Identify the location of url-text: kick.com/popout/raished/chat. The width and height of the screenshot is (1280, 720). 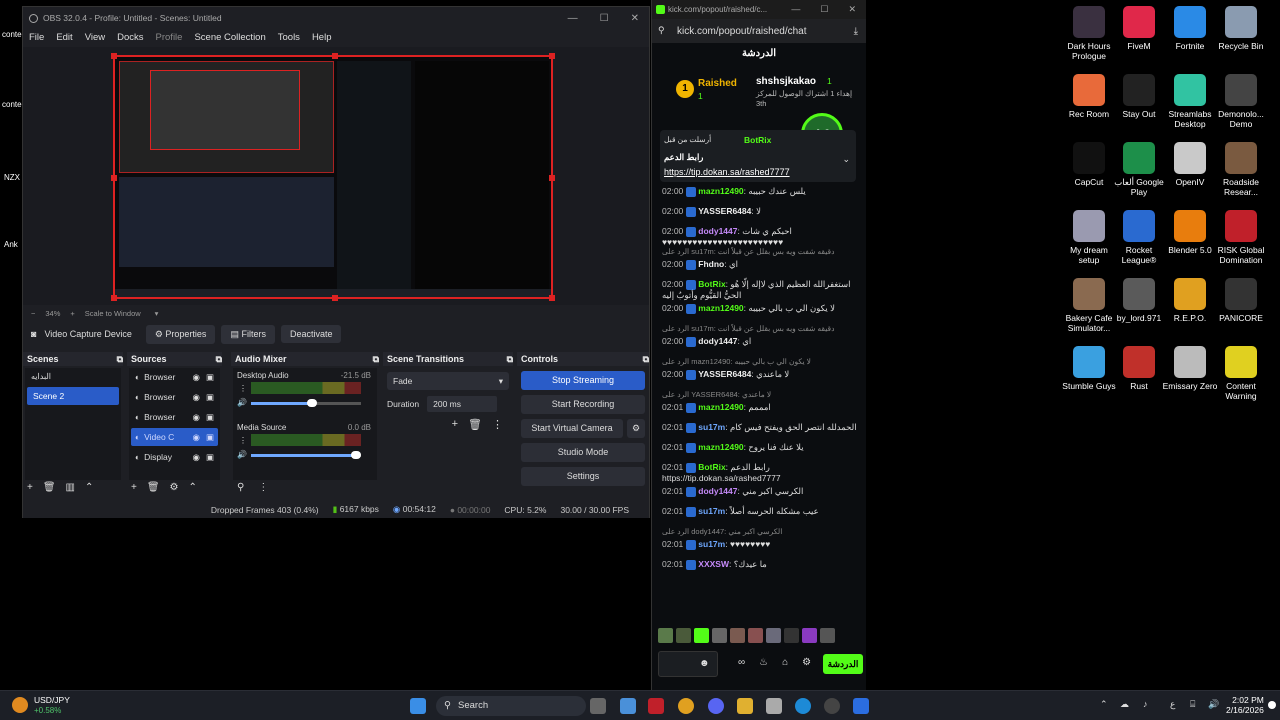
(742, 31).